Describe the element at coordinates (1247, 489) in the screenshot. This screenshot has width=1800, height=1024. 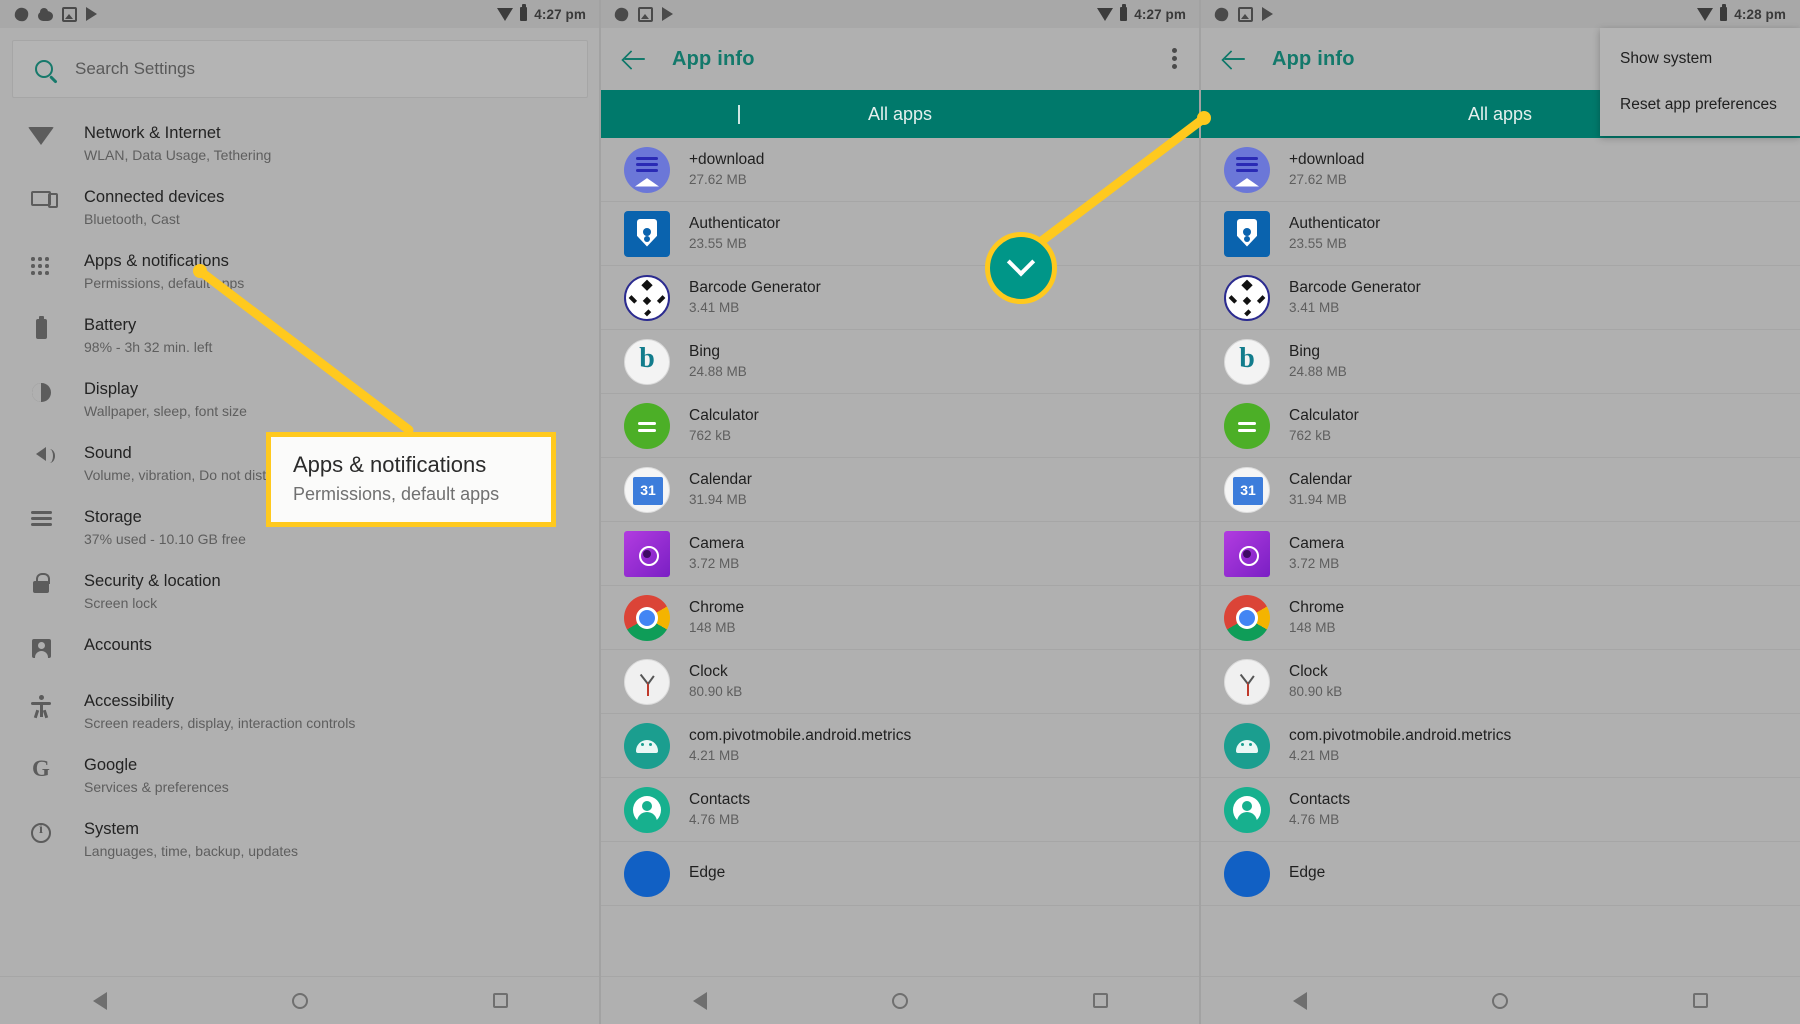
I see `calendar-icon` at that location.